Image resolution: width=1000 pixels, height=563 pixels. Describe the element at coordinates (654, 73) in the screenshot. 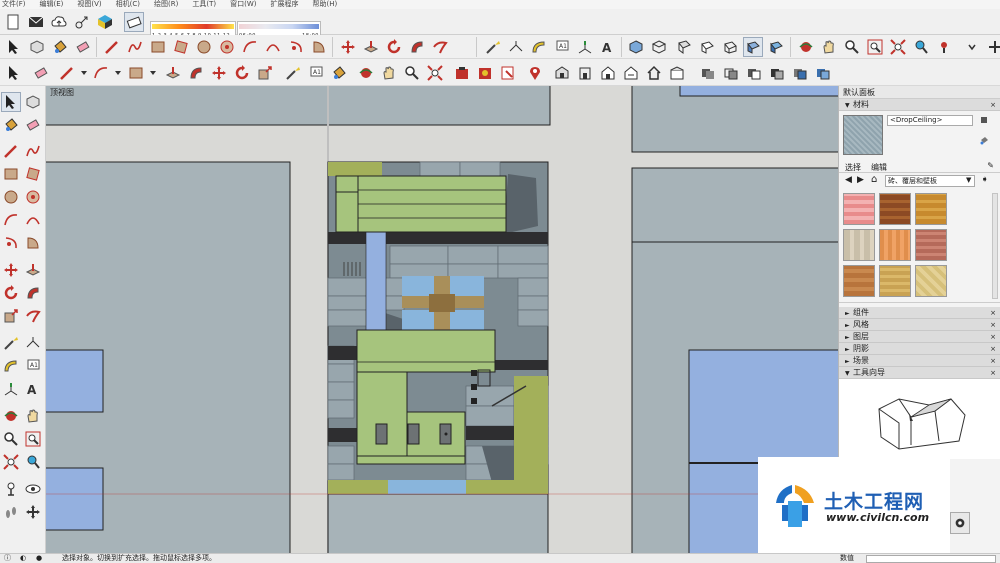

I see `house-outline-icon` at that location.